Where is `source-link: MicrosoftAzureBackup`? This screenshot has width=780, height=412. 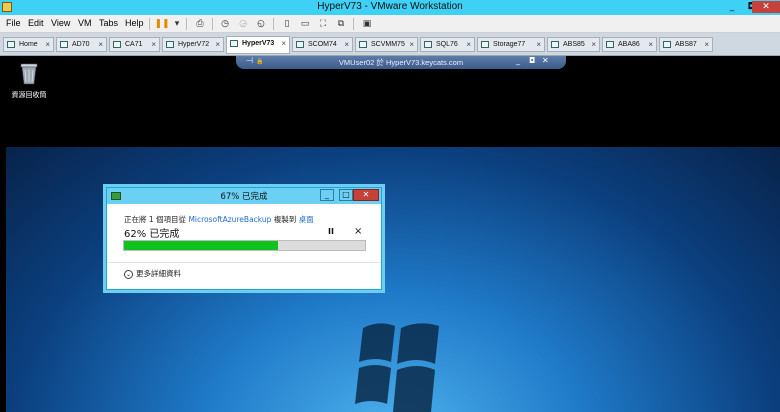 source-link: MicrosoftAzureBackup is located at coordinates (229, 219).